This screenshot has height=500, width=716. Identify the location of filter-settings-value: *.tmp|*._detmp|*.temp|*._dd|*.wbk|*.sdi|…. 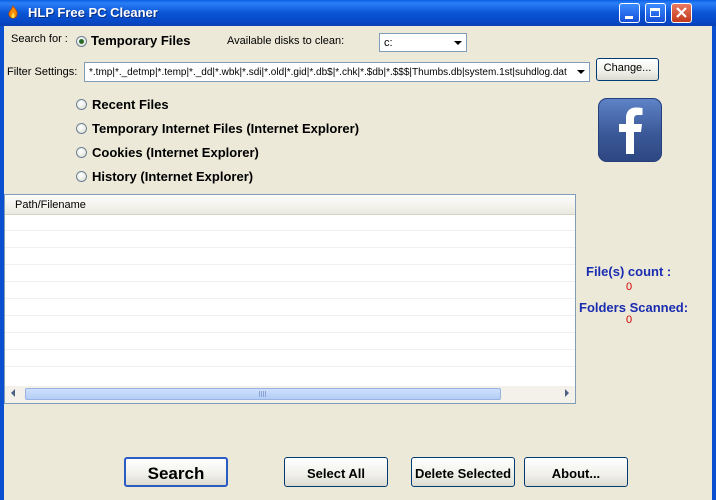
(328, 72).